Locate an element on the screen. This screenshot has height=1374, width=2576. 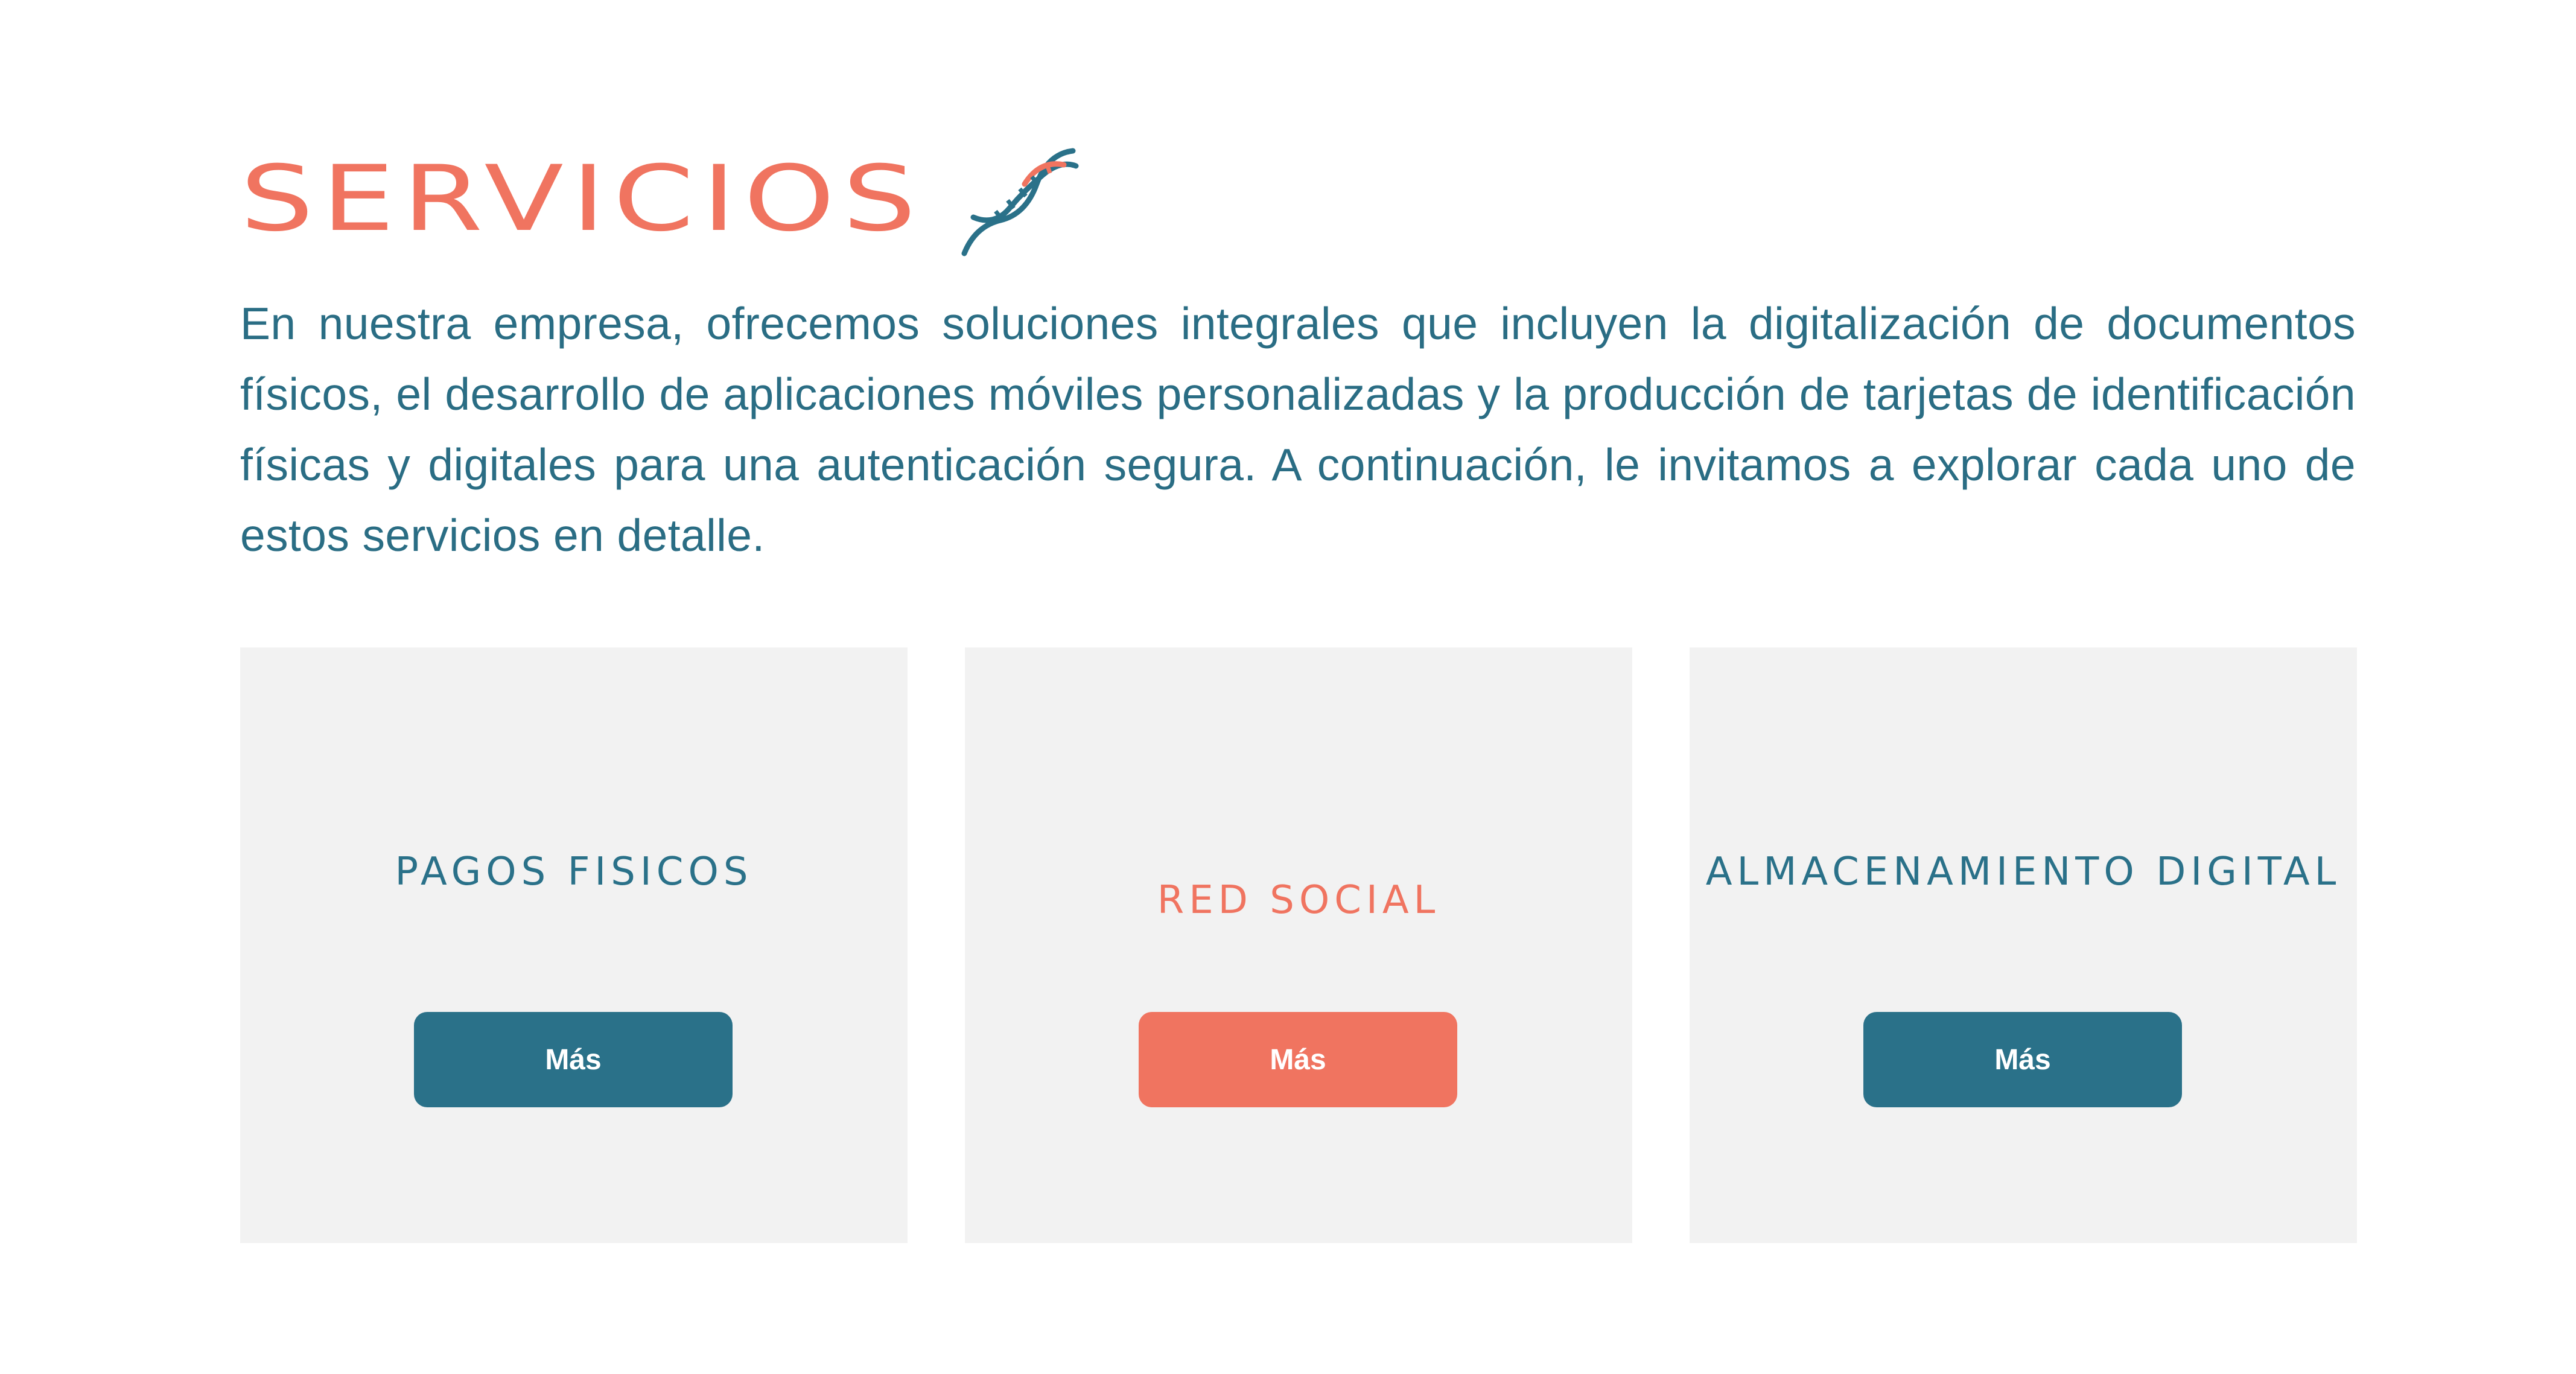
more-button-almacenamiento-digital: Más is located at coordinates (2023, 1059).